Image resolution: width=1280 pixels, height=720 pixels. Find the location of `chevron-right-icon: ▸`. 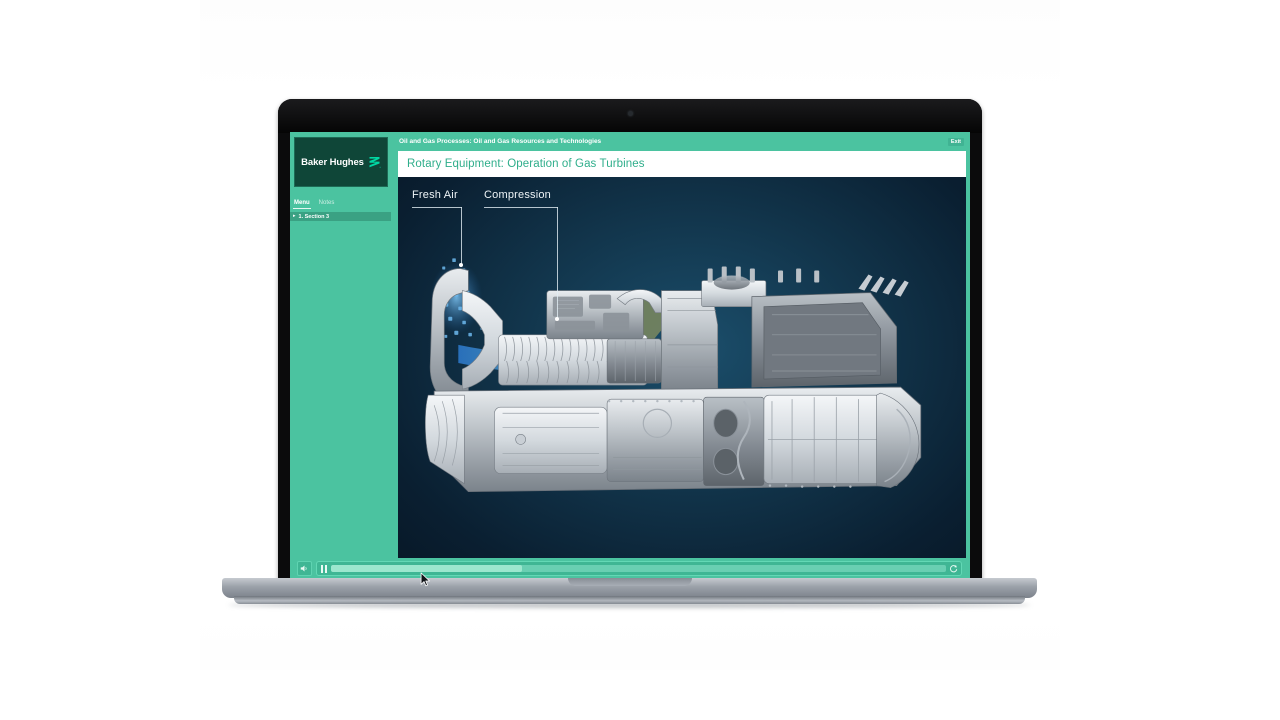

chevron-right-icon: ▸ is located at coordinates (294, 216).